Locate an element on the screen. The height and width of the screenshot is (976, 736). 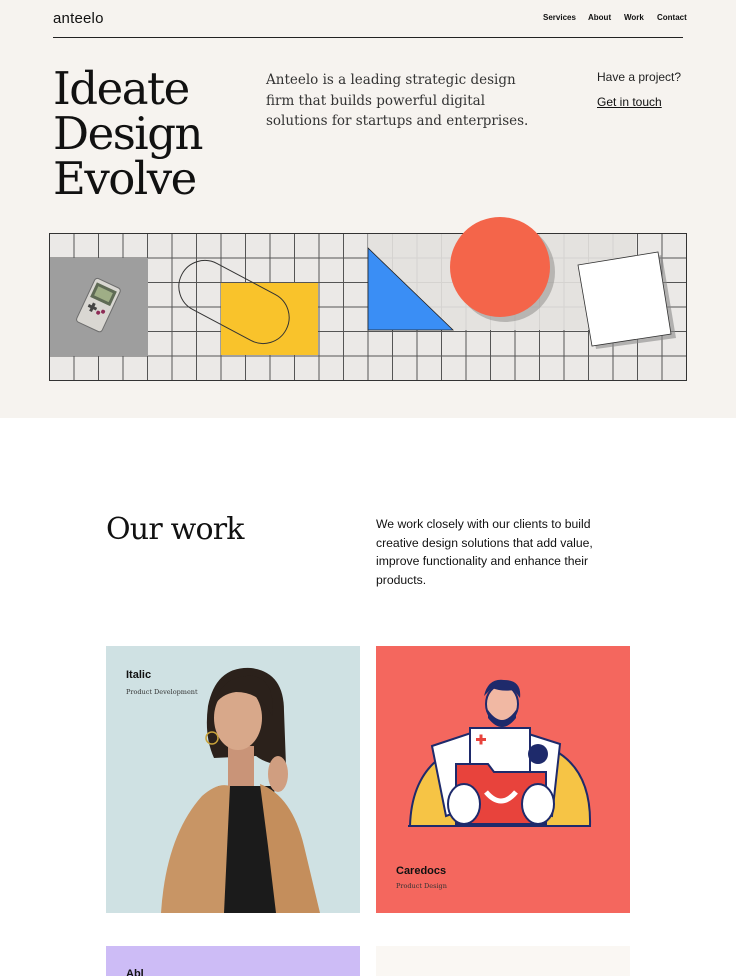
hero-title-line: Design is located at coordinates (128, 133).